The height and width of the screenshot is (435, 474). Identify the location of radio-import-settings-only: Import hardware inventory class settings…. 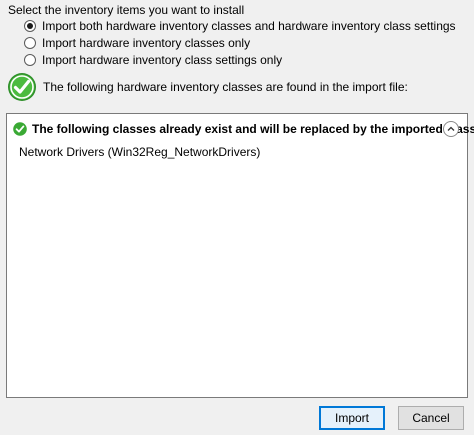
(153, 60).